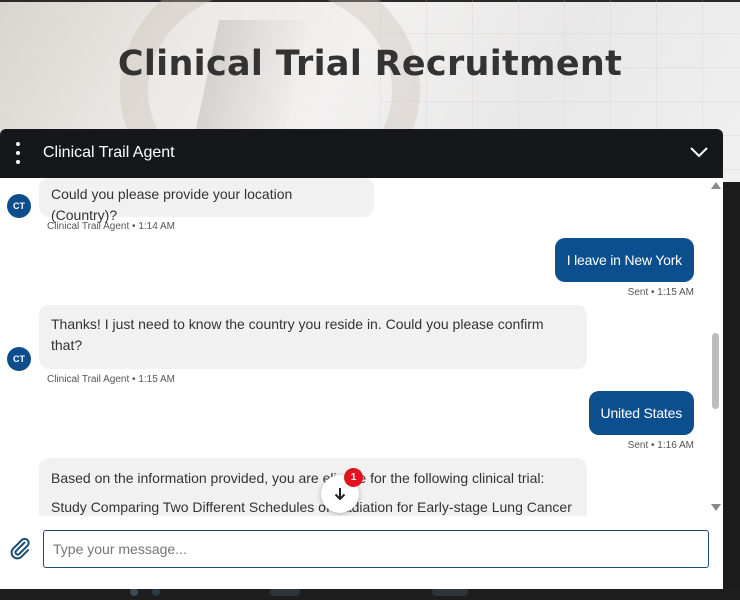  I want to click on scroll-up-icon, so click(716, 185).